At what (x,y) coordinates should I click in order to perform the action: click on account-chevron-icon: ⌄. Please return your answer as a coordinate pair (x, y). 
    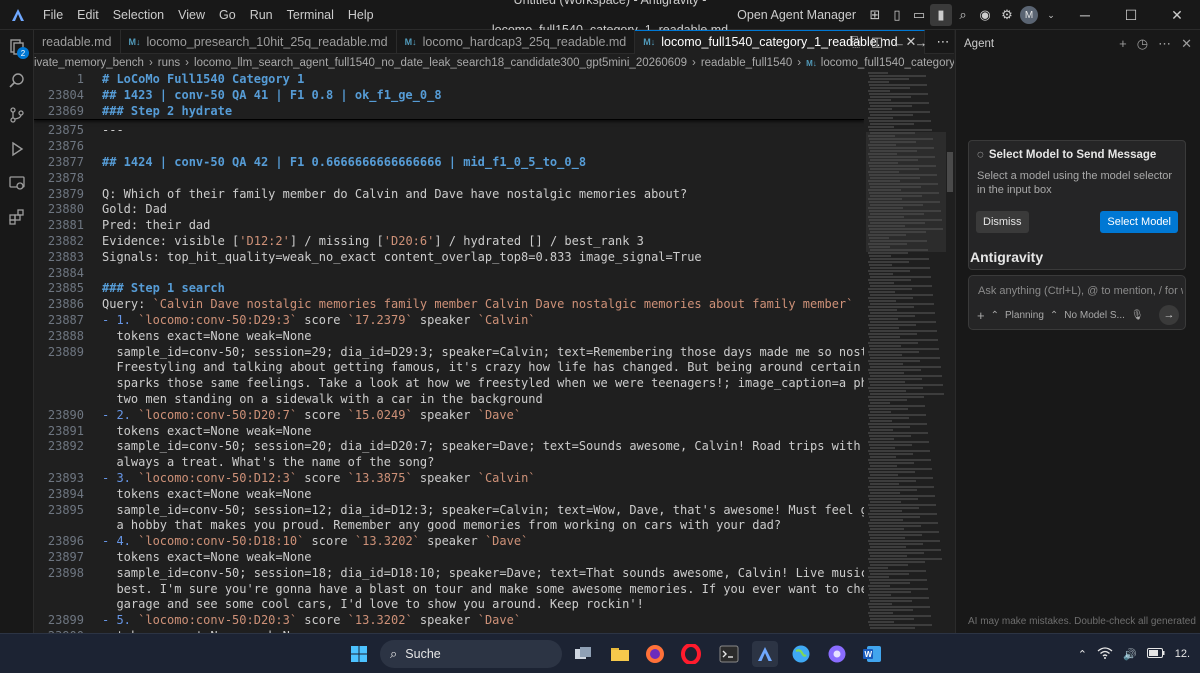
    Looking at the image, I should click on (1051, 15).